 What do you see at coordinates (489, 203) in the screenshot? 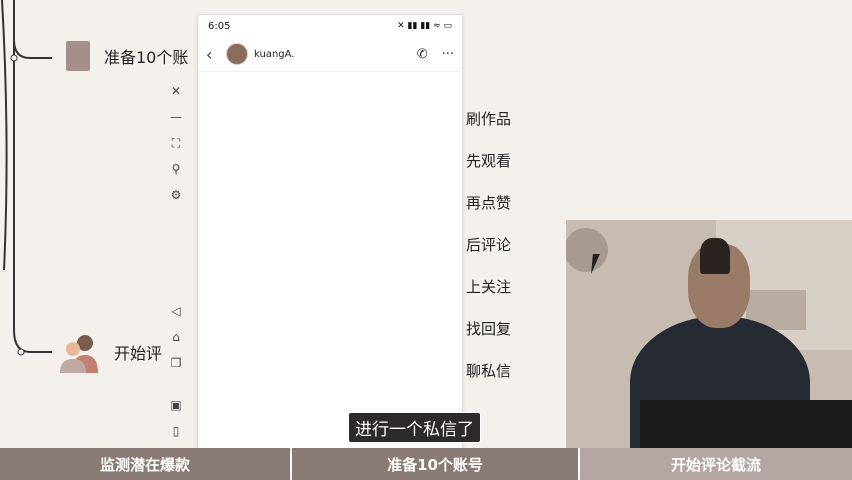
I see `step-item: 再点赞` at bounding box center [489, 203].